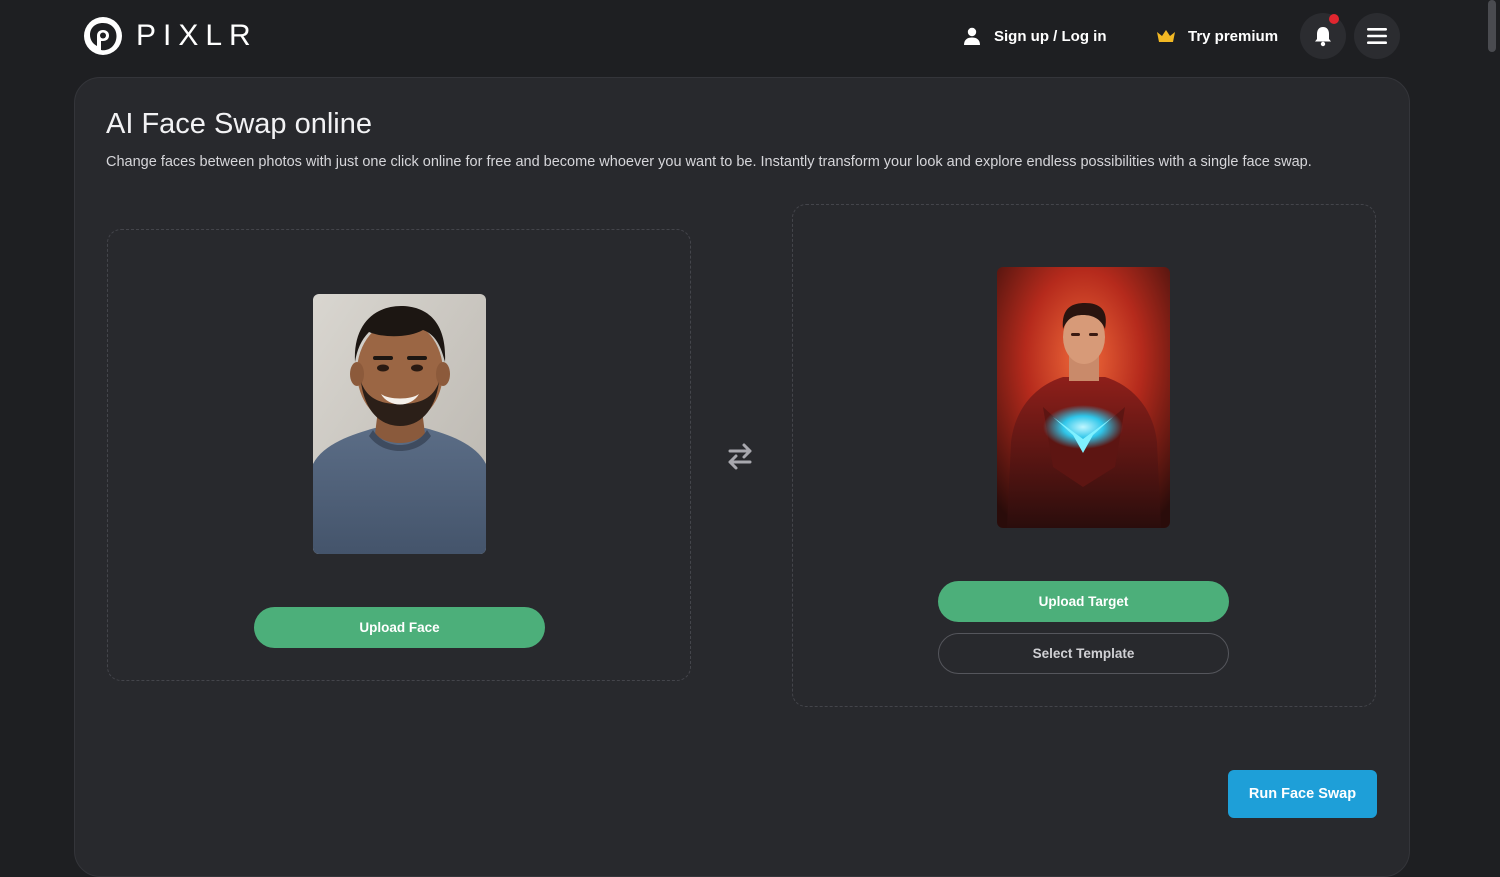 Image resolution: width=1500 pixels, height=877 pixels. I want to click on target-photo, so click(1083, 397).